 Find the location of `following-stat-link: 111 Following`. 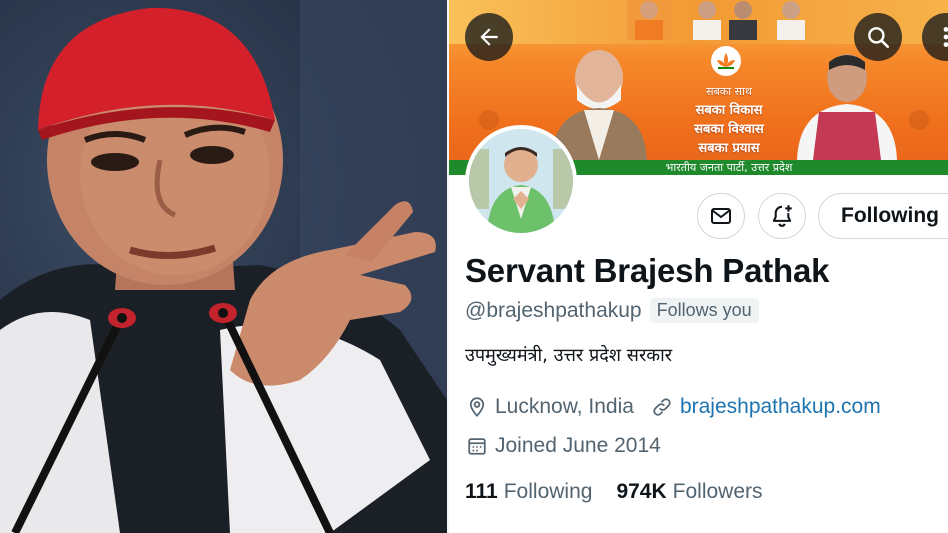

following-stat-link: 111 Following is located at coordinates (528, 492).